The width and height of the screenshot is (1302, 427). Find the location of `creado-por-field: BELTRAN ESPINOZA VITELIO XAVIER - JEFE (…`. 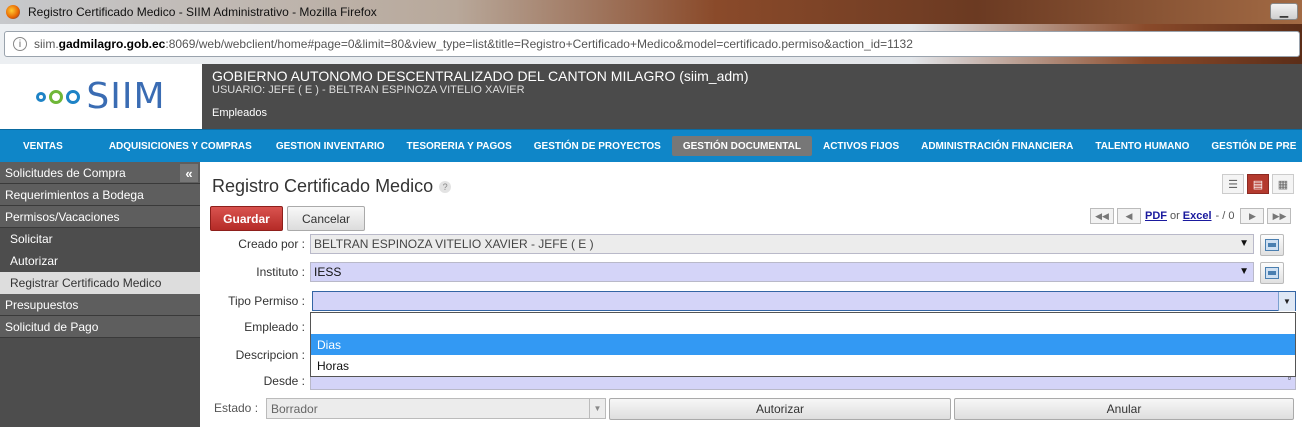

creado-por-field: BELTRAN ESPINOZA VITELIO XAVIER - JEFE (… is located at coordinates (782, 244).